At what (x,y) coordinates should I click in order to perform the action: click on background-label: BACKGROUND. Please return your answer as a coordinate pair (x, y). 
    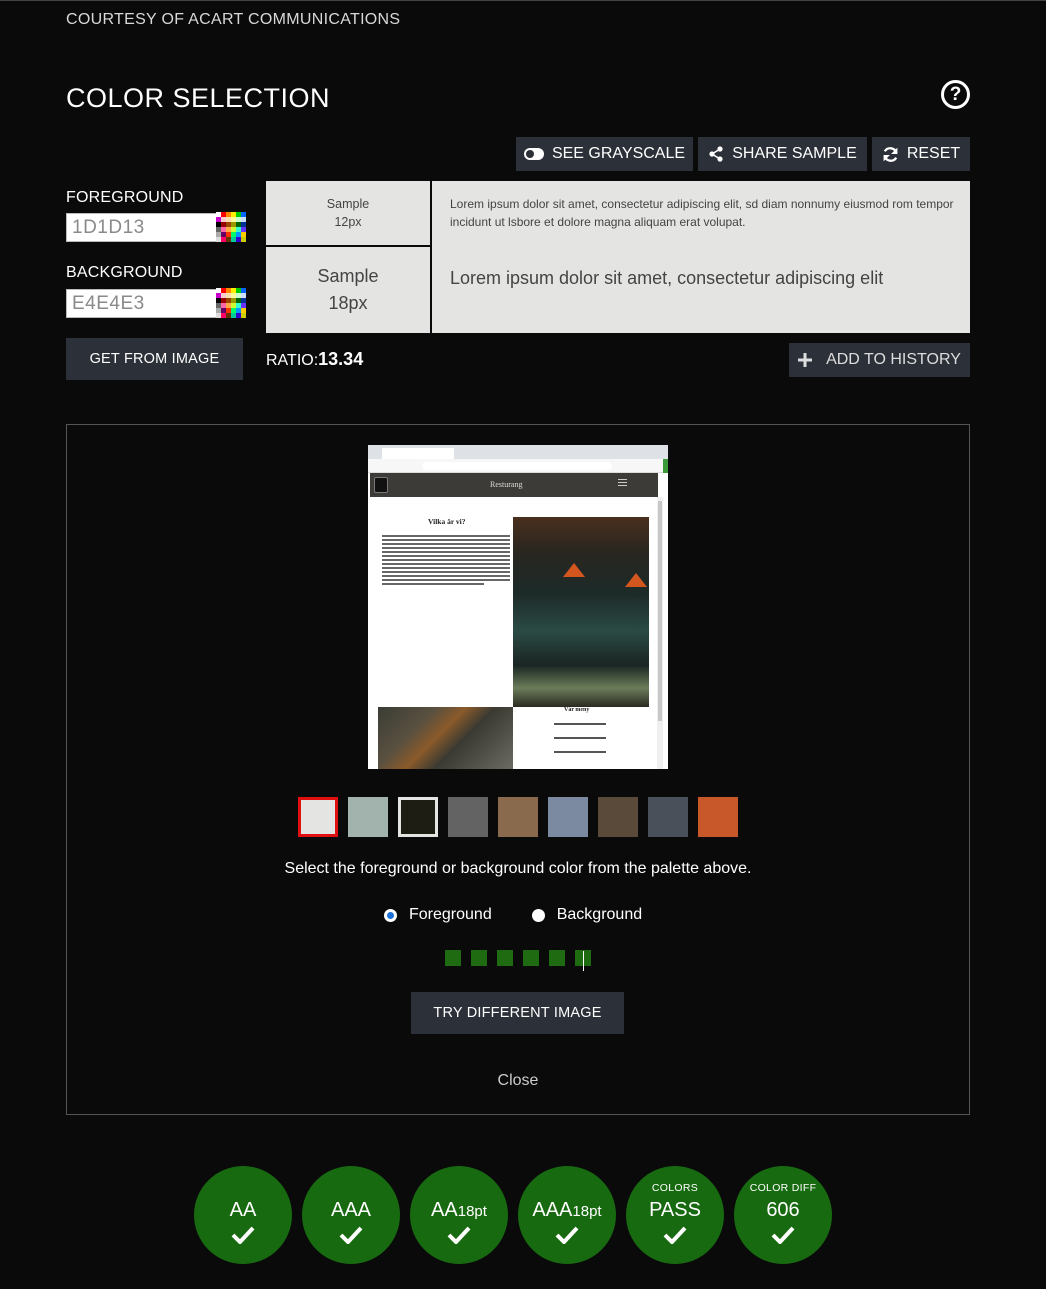
    Looking at the image, I should click on (124, 272).